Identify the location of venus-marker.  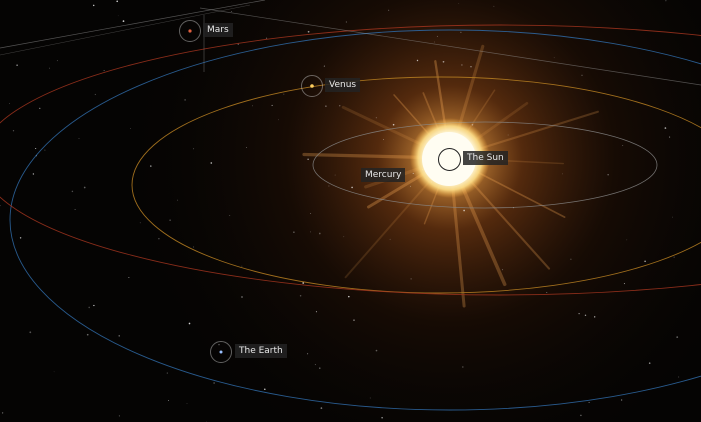
(312, 86).